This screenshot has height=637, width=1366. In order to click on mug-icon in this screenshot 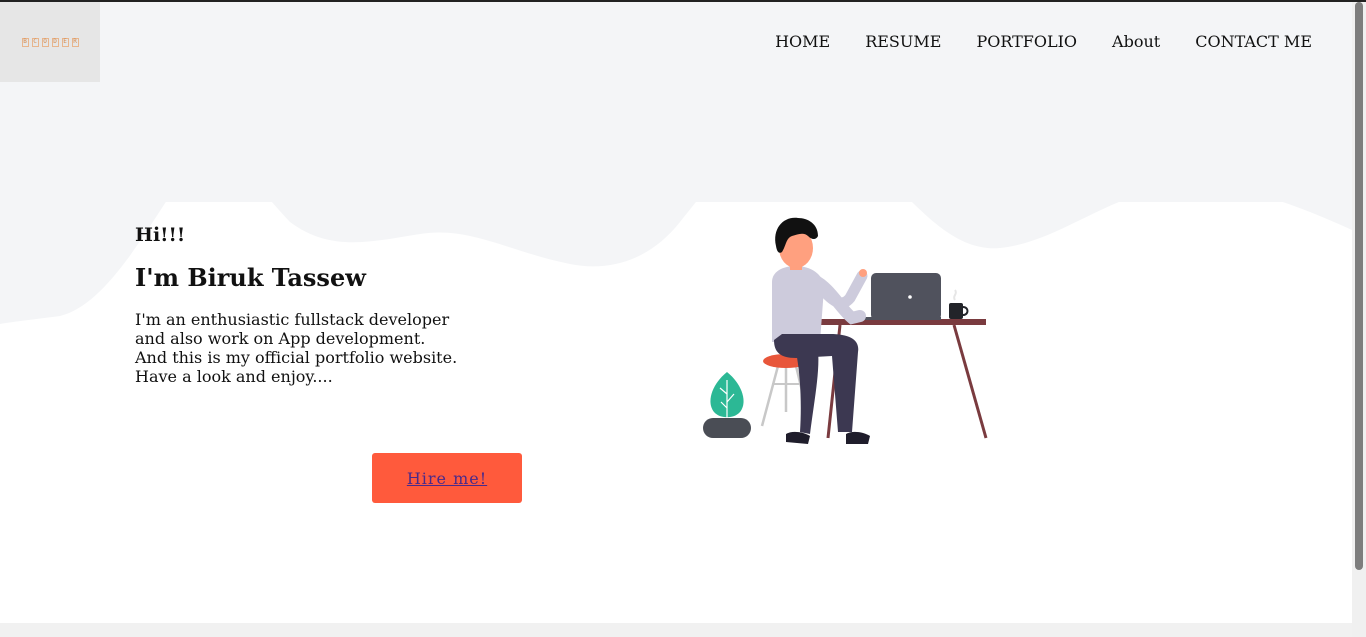, I will do `click(959, 304)`.